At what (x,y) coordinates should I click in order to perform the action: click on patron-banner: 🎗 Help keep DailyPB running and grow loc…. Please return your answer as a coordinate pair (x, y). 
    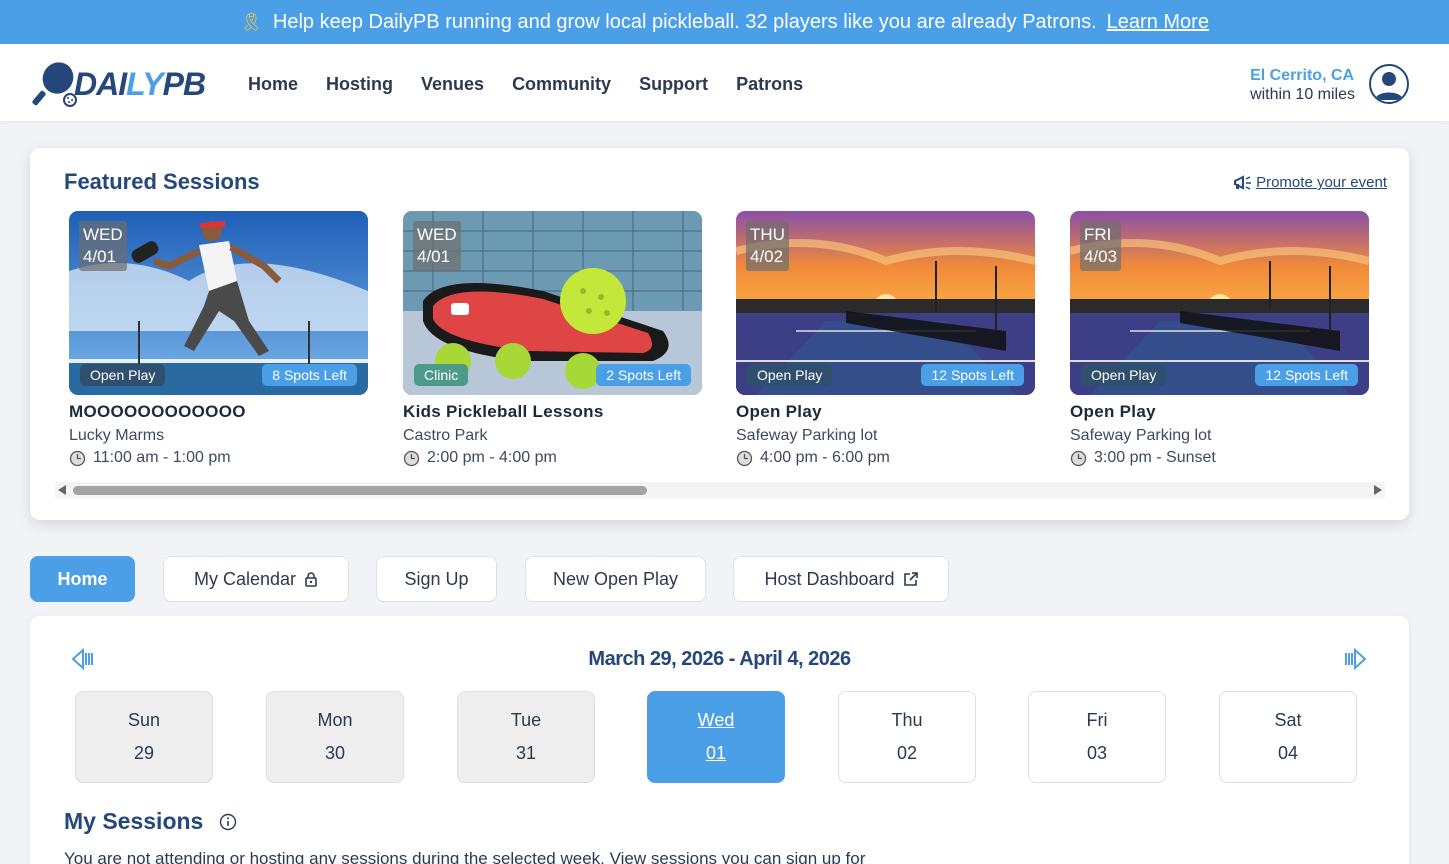
    Looking at the image, I should click on (724, 22).